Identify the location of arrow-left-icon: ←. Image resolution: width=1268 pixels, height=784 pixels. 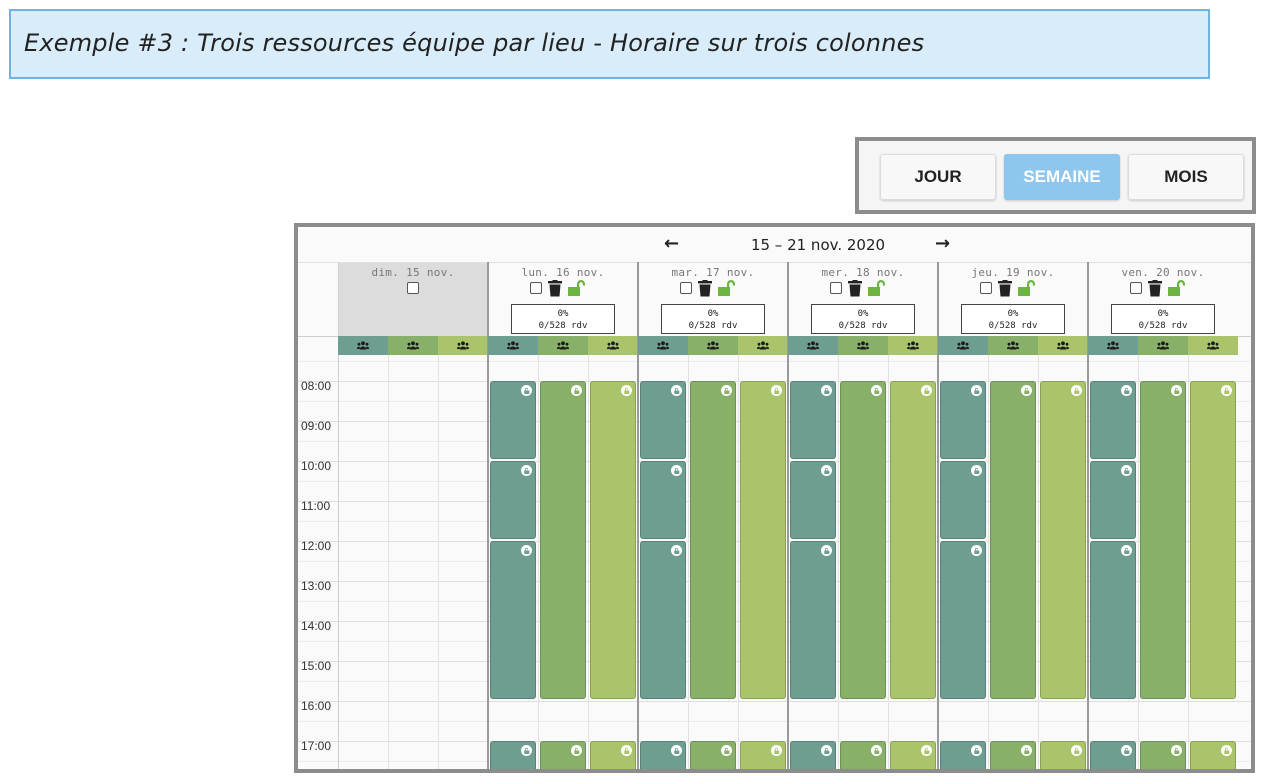
(671, 243).